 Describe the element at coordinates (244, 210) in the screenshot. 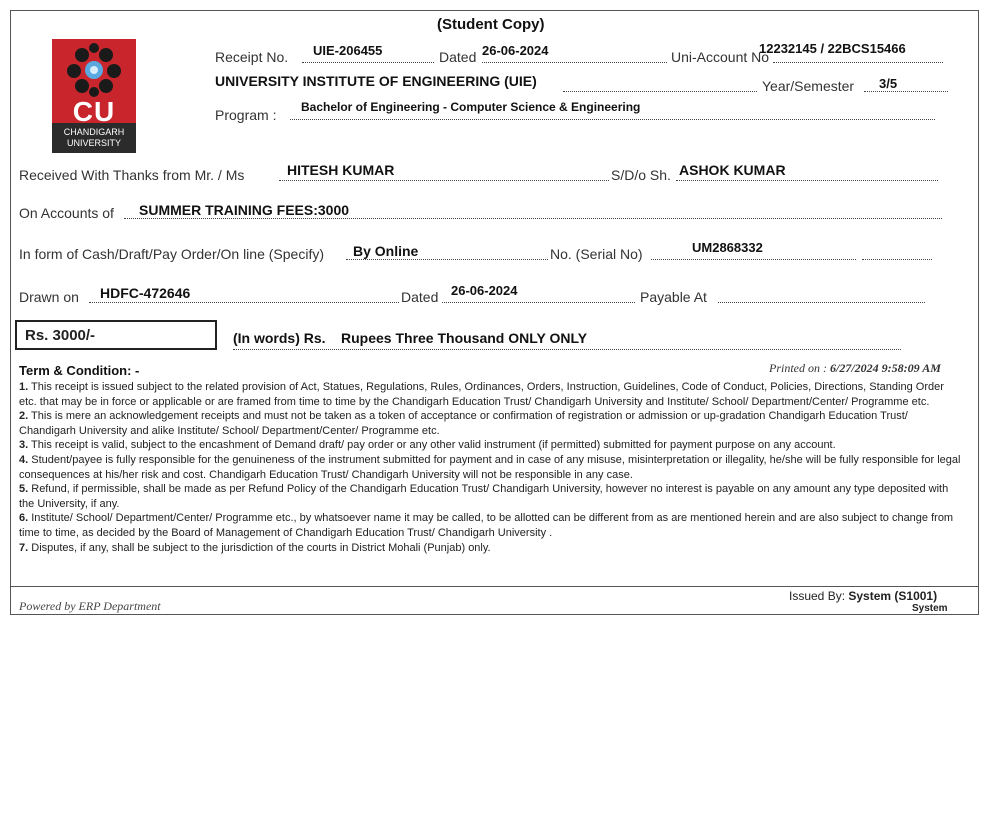

I see `on-accounts-value: SUMMER TRAINING FEES:3000` at that location.